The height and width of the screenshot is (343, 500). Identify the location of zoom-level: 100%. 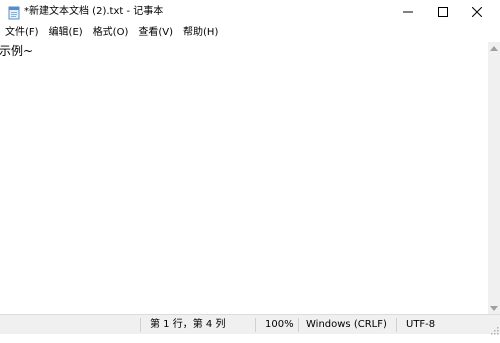
(279, 324).